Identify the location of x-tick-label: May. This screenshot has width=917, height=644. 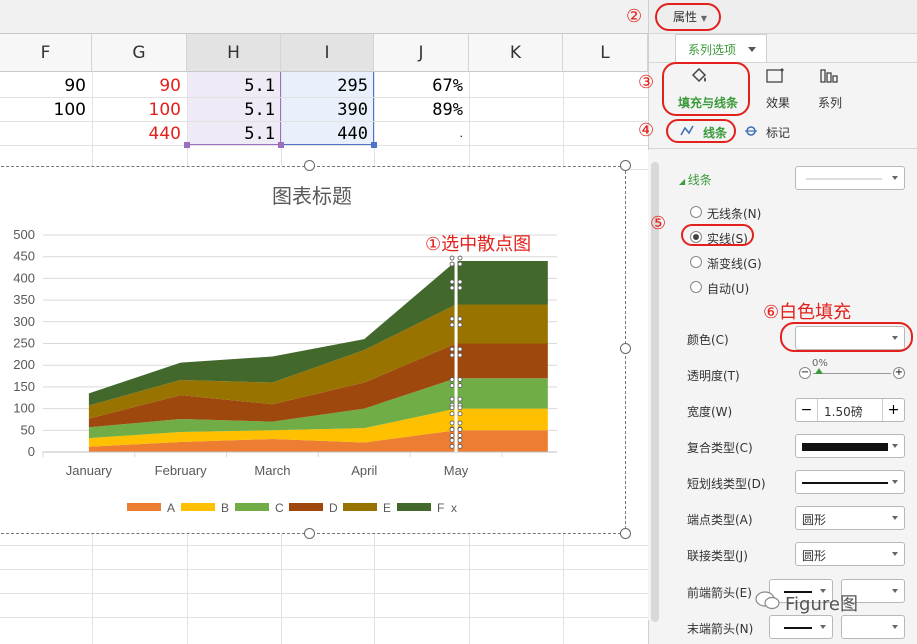
(456, 470).